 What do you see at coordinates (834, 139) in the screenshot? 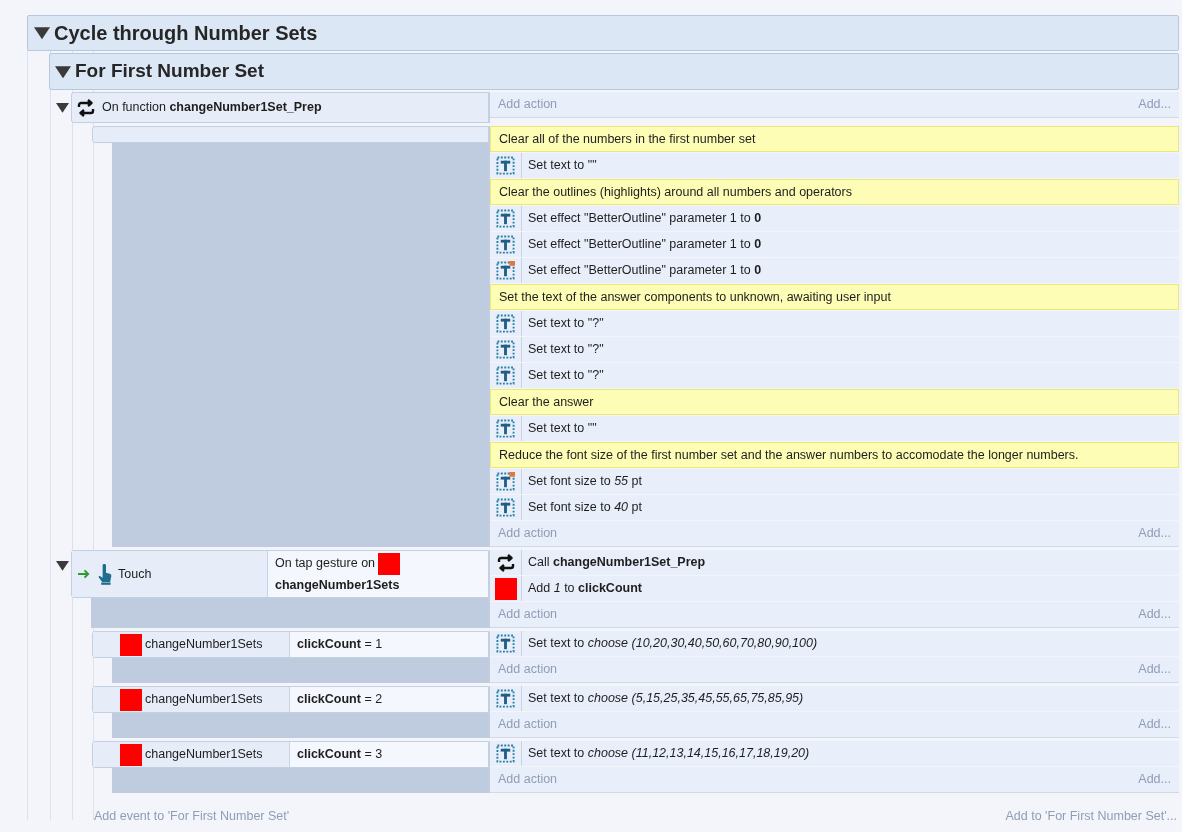
I see `comment-text: Clear all of the numbers in the first number set` at bounding box center [834, 139].